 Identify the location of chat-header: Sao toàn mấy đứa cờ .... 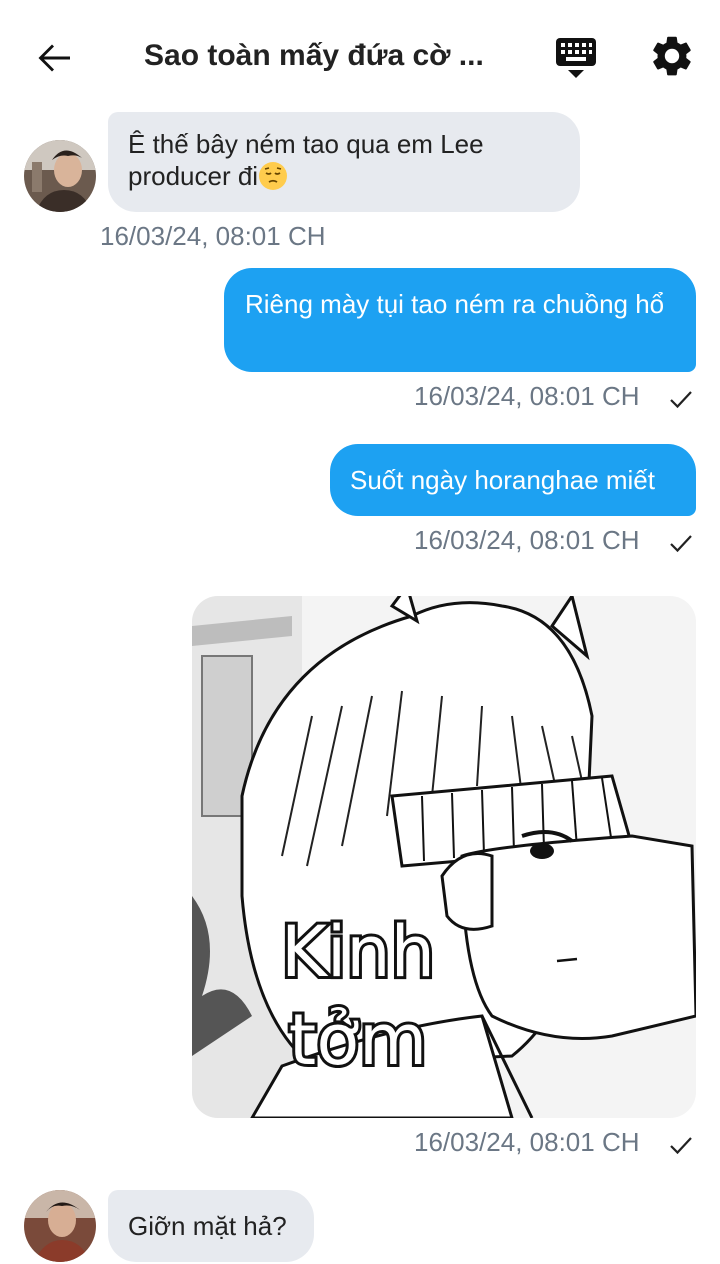
(360, 56).